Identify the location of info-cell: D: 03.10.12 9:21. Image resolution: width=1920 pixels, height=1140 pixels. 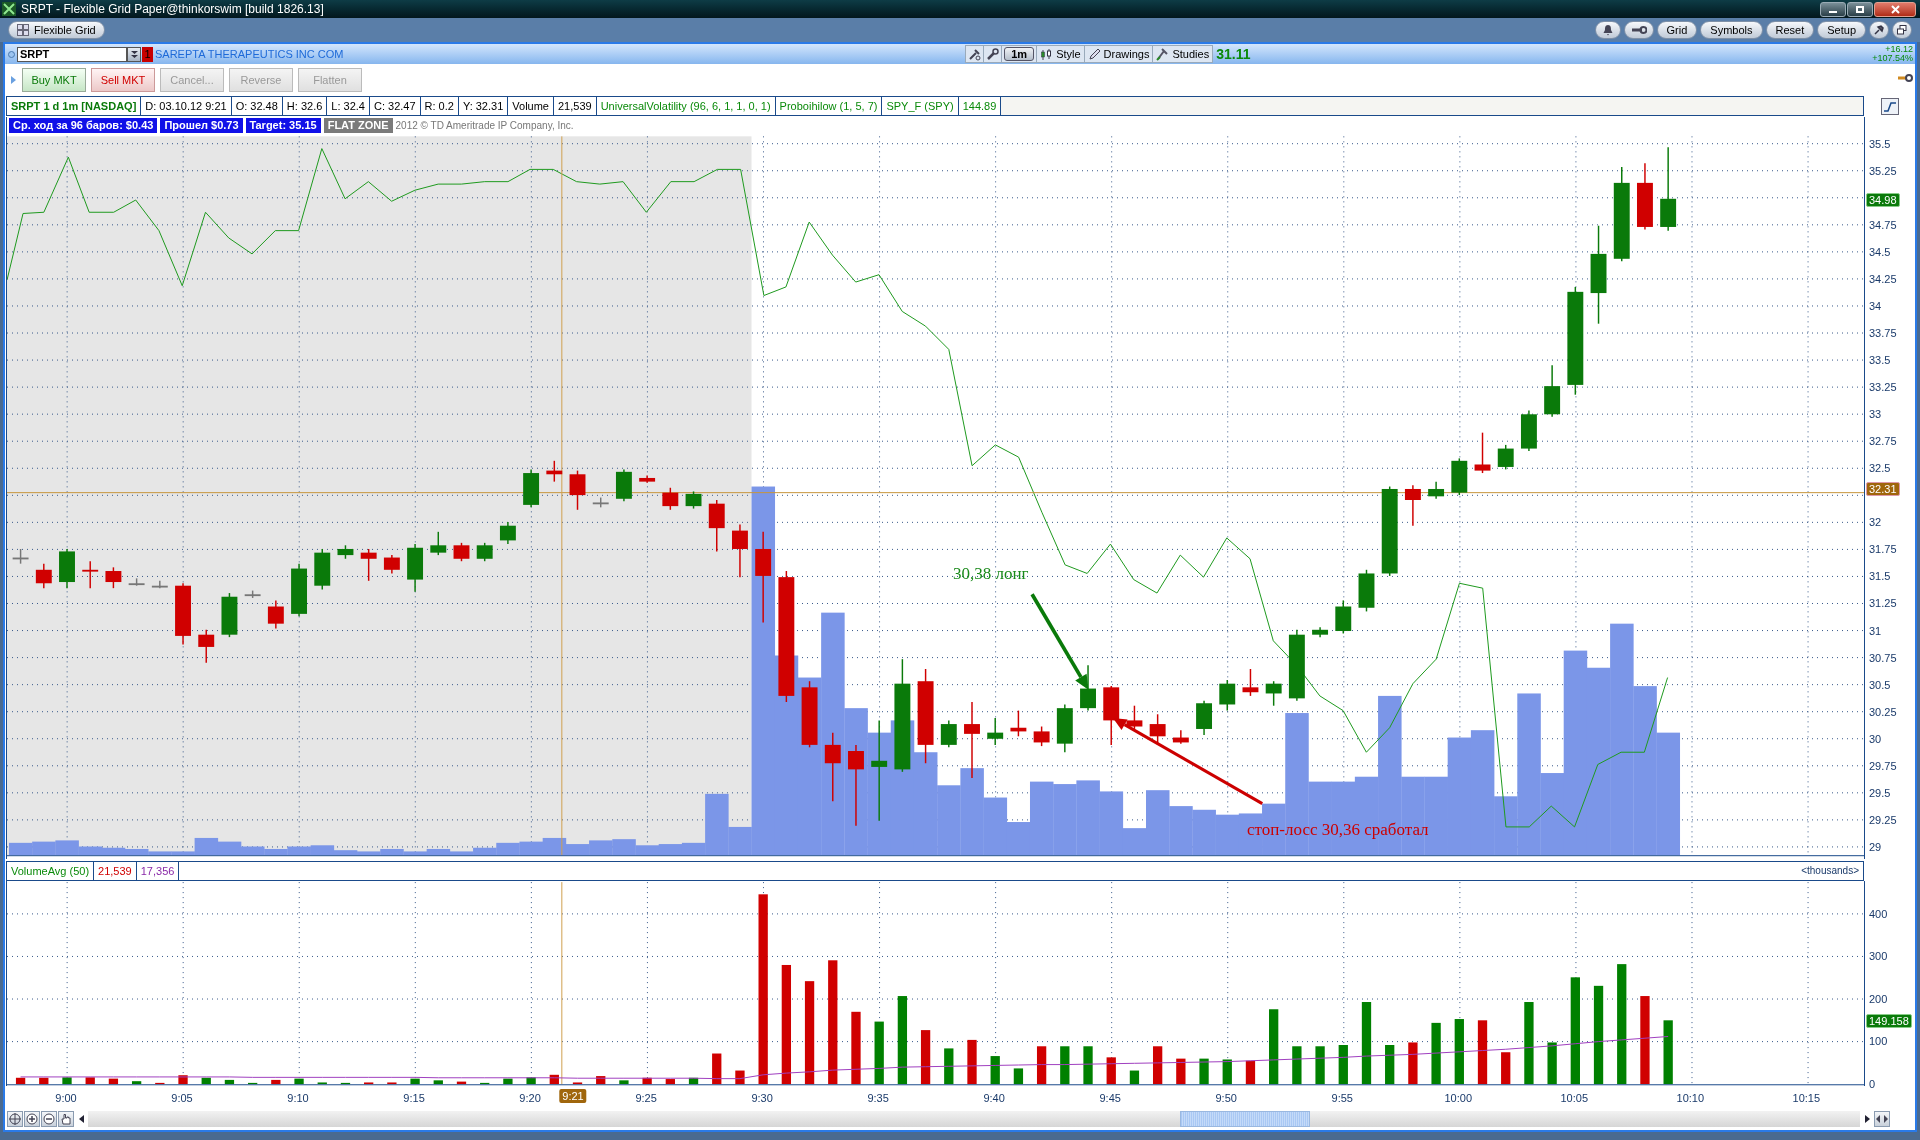
(186, 106).